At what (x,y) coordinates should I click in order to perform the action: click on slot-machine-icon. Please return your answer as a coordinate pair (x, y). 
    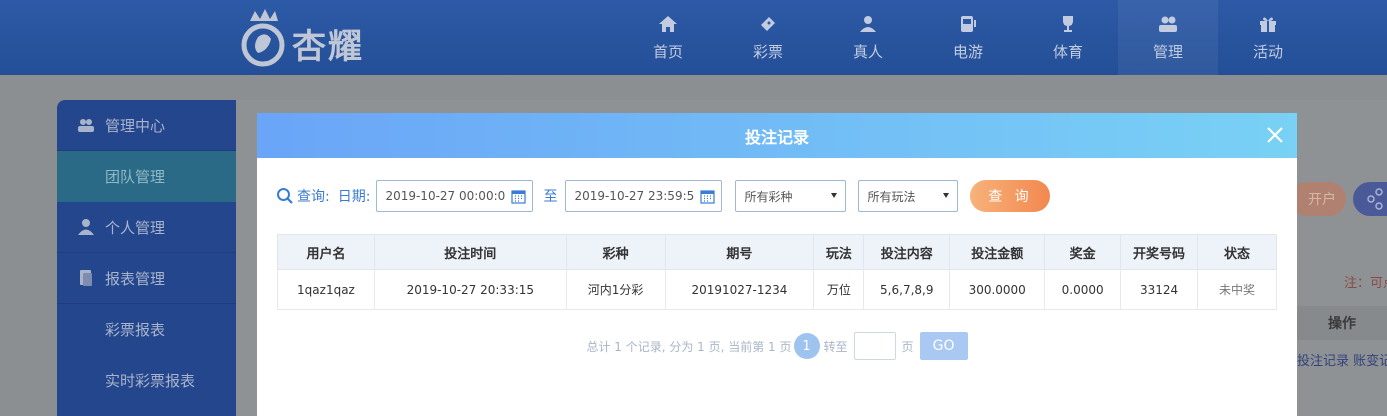
    Looking at the image, I should click on (968, 24).